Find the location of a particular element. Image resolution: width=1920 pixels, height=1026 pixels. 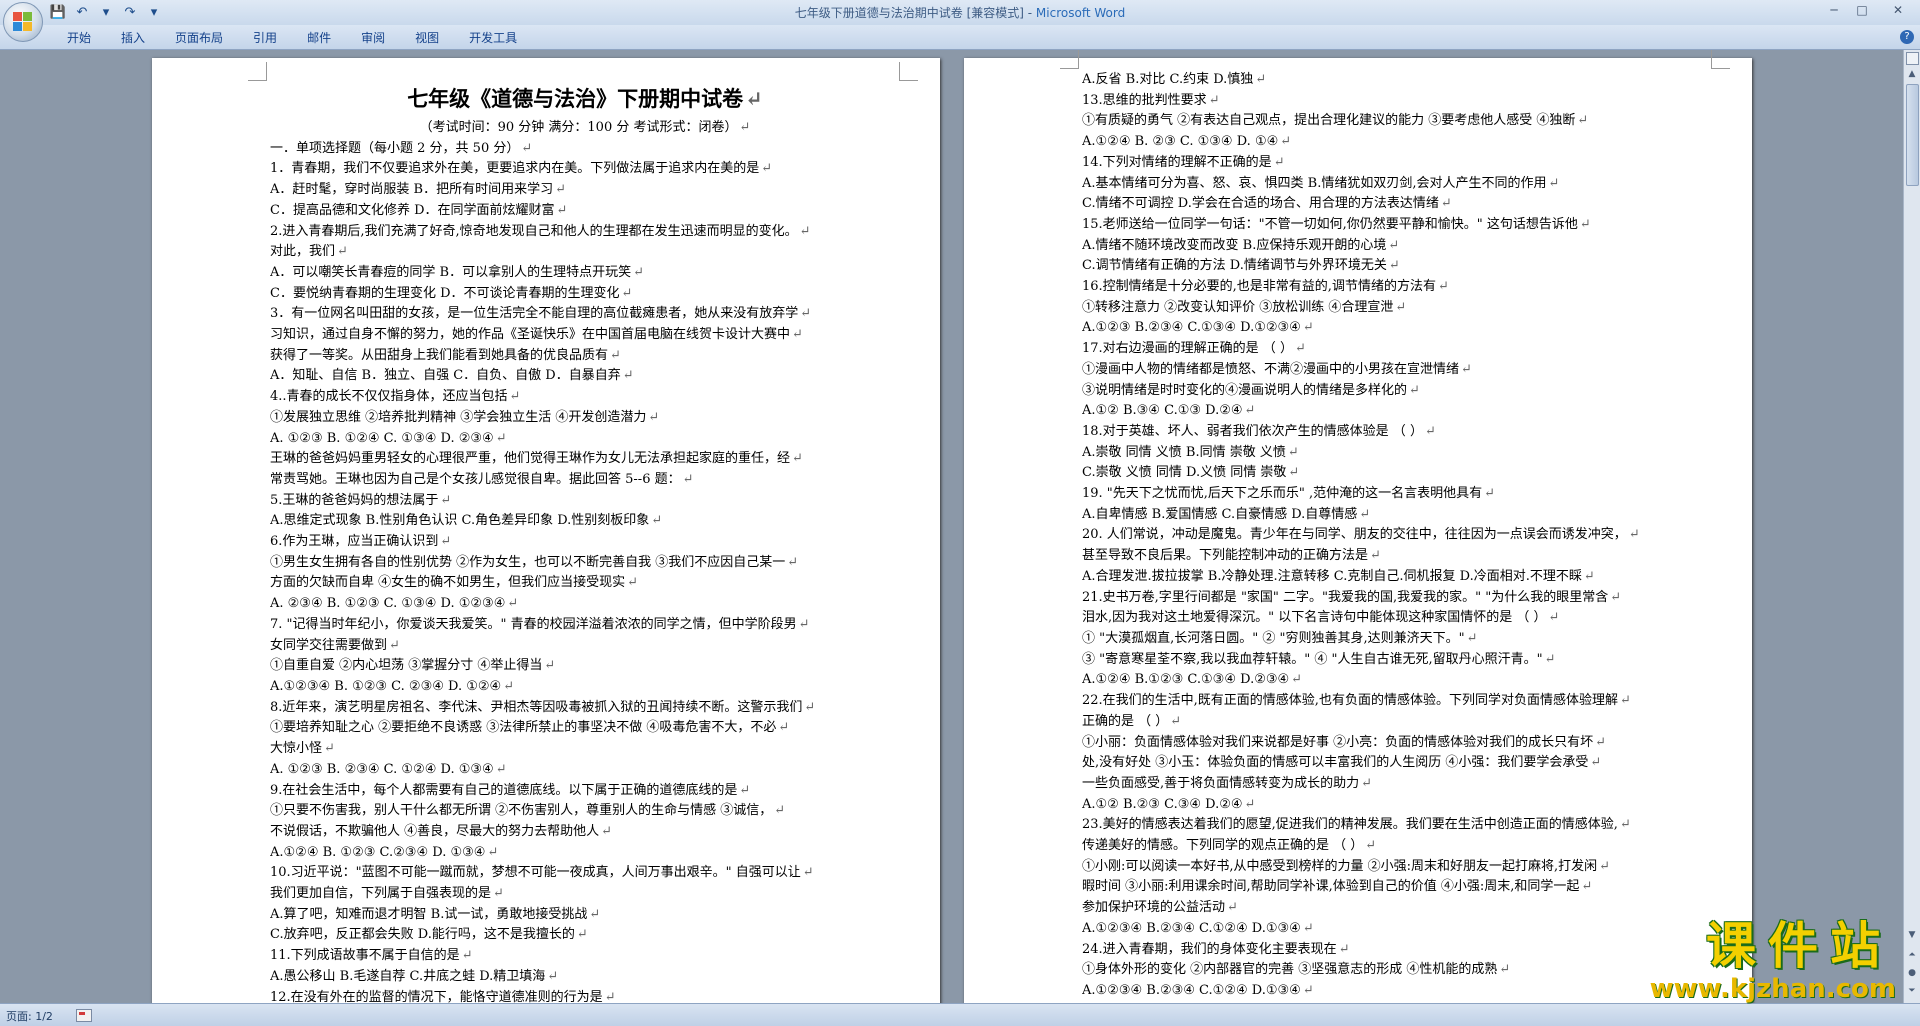

text-line-content: A.基本情绪可分为喜、怒、哀、惧四类 B.情绪犹如双刃剑,会对人产生不同的作用 is located at coordinates (1314, 183).